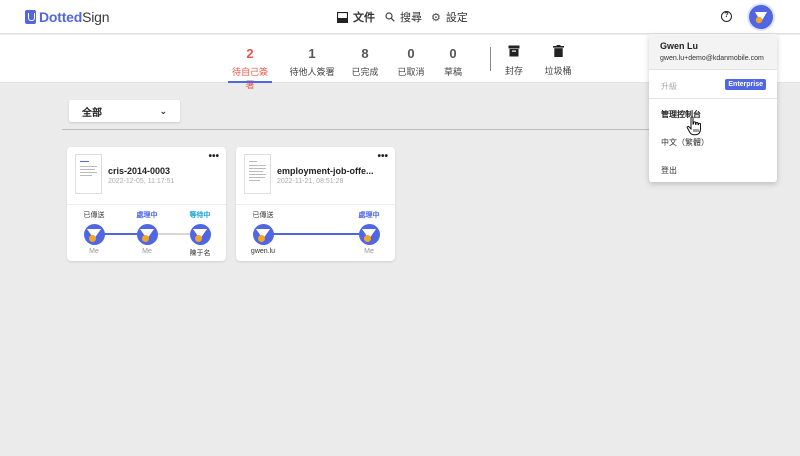  I want to click on tab-completed: 8 已完成, so click(365, 59).